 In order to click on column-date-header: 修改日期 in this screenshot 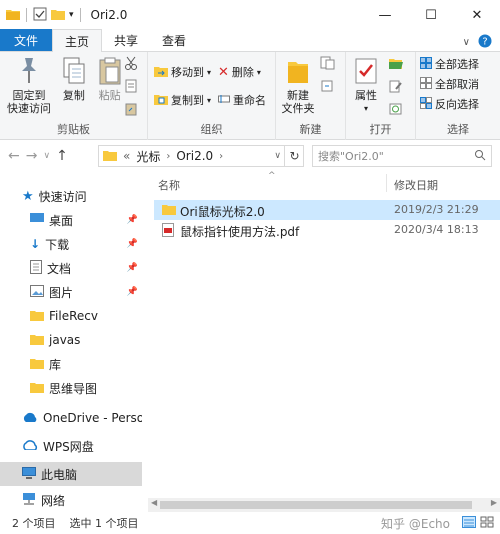, I will do `click(416, 185)`.